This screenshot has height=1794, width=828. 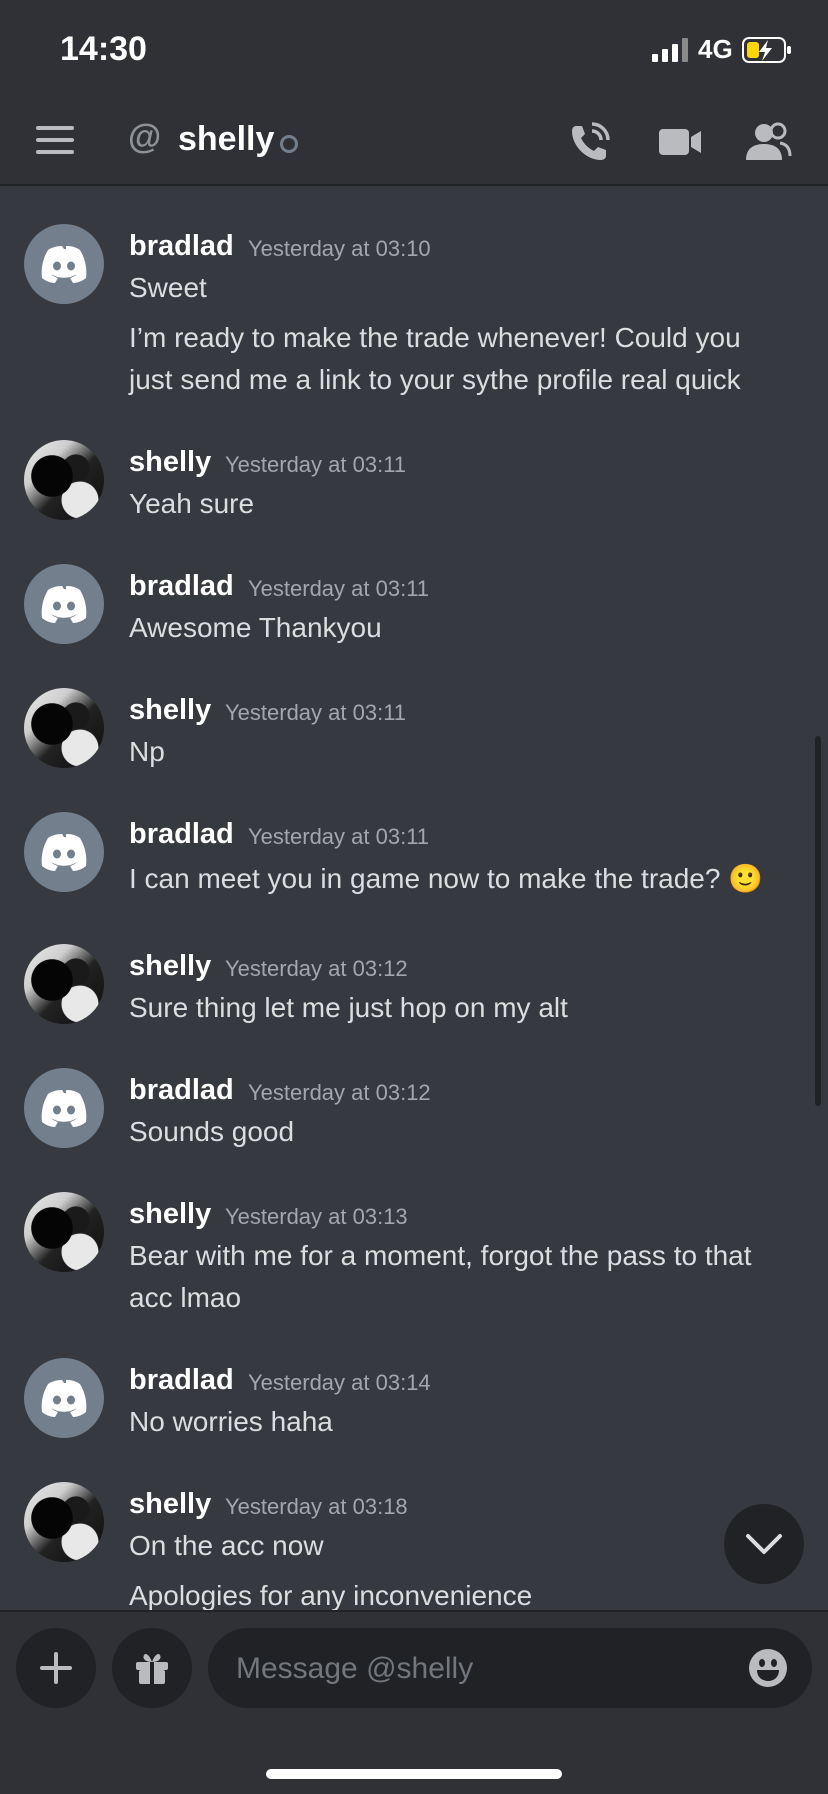 I want to click on jump-to-latest-button, so click(x=764, y=1544).